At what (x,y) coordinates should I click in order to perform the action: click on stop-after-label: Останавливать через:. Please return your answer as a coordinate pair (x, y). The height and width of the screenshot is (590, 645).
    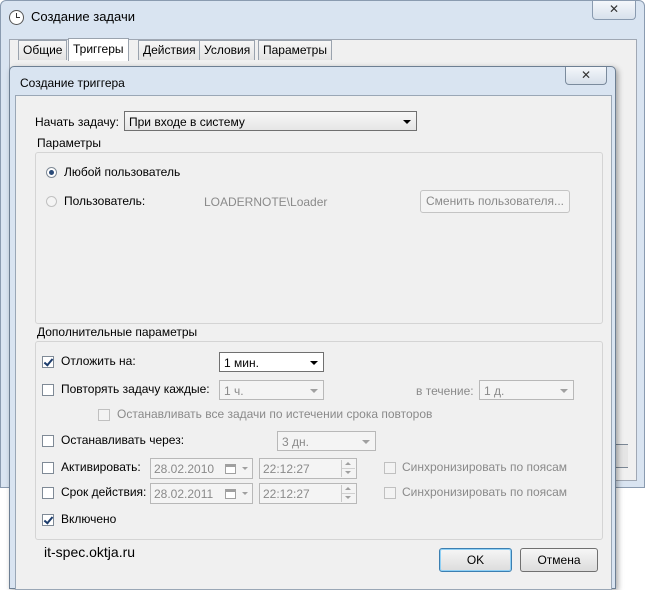
    Looking at the image, I should click on (123, 440).